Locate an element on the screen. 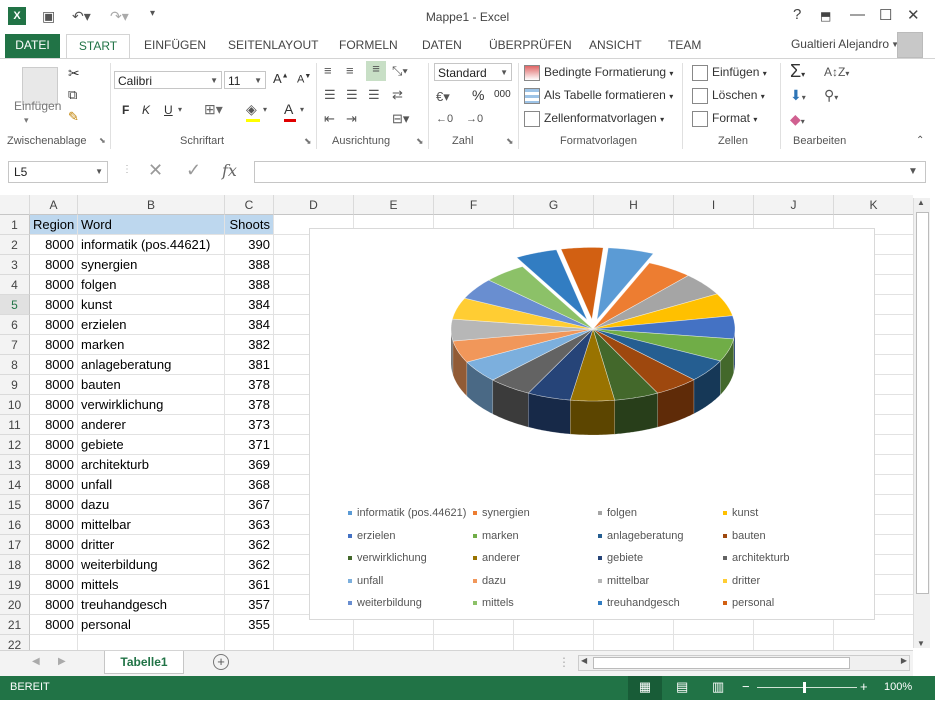 The width and height of the screenshot is (935, 704). table-cell: 381 is located at coordinates (249, 365).